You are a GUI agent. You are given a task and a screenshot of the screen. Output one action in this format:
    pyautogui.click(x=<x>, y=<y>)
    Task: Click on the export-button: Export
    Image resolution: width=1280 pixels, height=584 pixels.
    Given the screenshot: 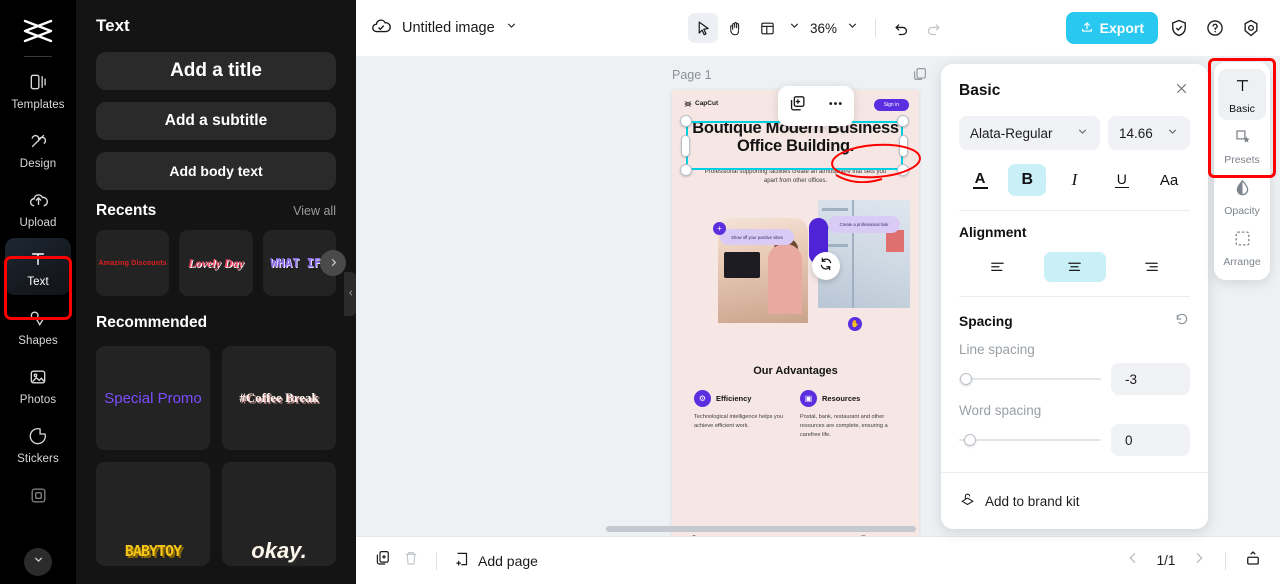 What is the action you would take?
    pyautogui.click(x=1111, y=28)
    